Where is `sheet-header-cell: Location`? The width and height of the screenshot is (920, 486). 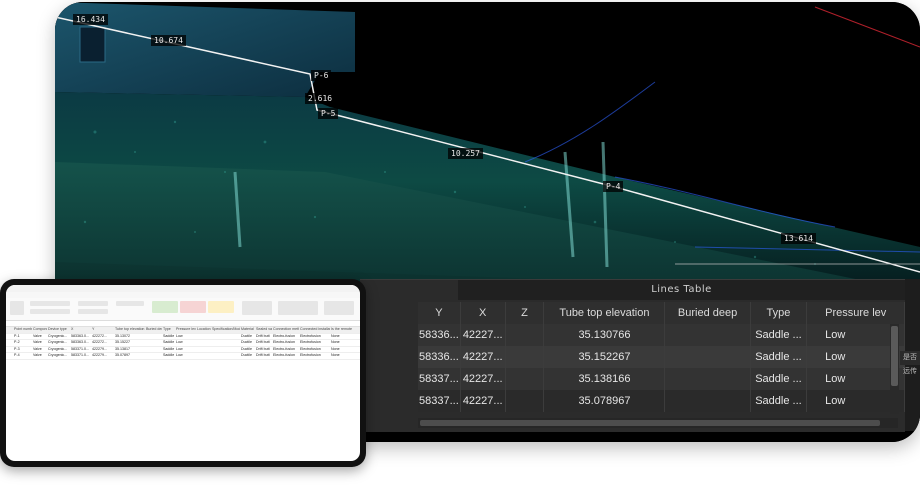
sheet-header-cell: Location is located at coordinates (204, 329).